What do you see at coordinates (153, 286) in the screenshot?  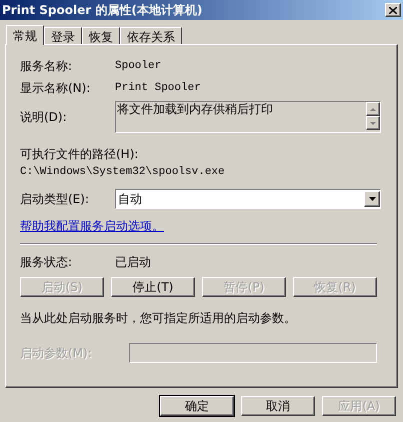 I see `dialog-button: 停止(T)` at bounding box center [153, 286].